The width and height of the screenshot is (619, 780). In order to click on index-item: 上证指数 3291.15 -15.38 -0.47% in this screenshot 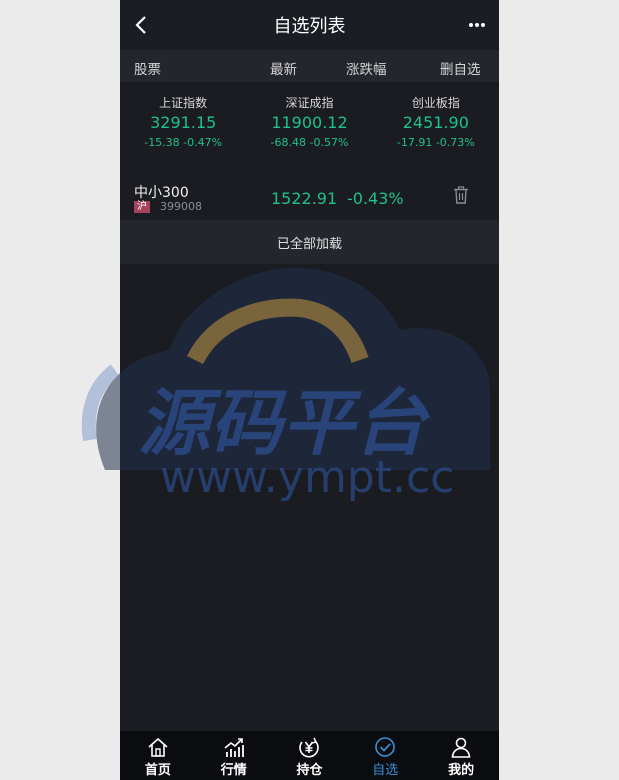, I will do `click(183, 124)`.